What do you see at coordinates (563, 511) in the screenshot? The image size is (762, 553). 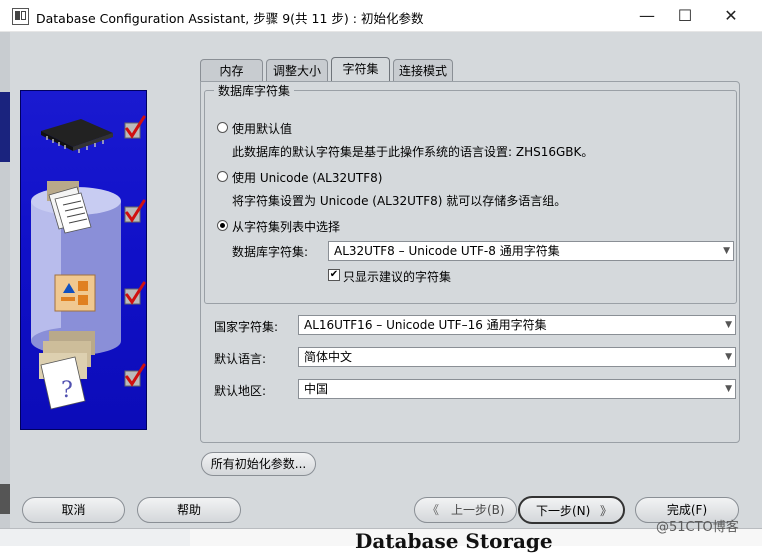 I see `next-button-label: 下一步(N)` at bounding box center [563, 511].